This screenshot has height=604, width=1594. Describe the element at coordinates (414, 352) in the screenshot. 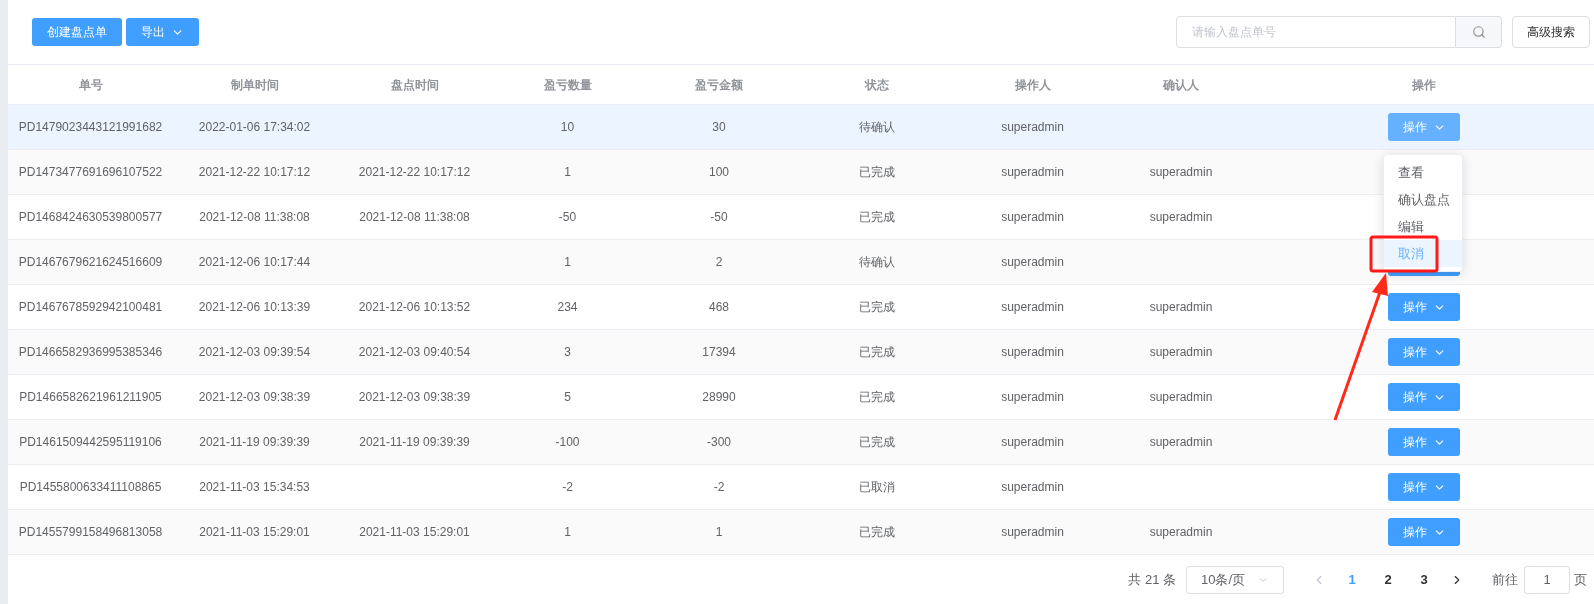

I see `table-cell-text: 2021-12-03 09:40:54` at that location.